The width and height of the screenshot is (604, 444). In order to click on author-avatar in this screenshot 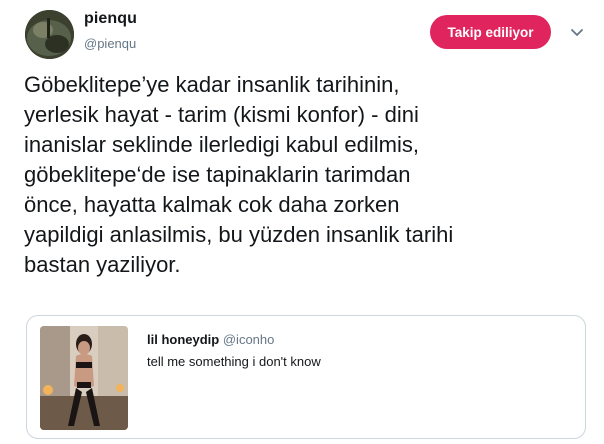, I will do `click(49, 34)`.